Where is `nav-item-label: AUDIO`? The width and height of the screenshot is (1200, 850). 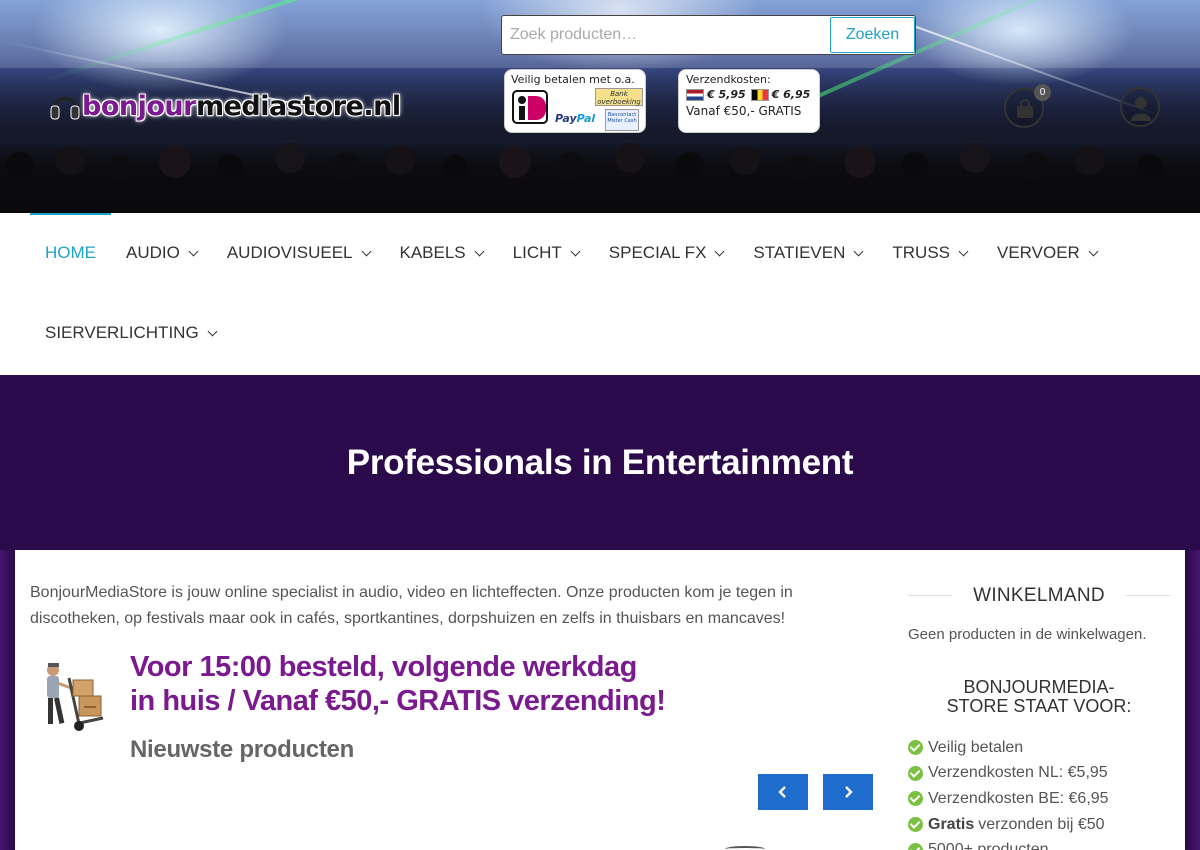
nav-item-label: AUDIO is located at coordinates (153, 252).